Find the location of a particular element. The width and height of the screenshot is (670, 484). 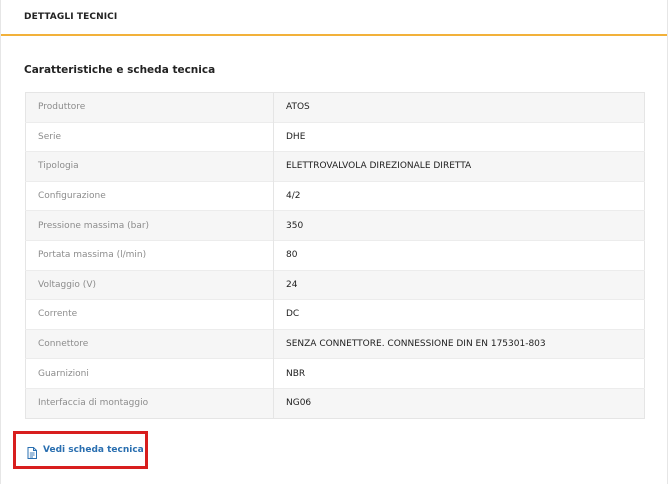

card-header: DETTAGLI TECNICI is located at coordinates (334, 18).